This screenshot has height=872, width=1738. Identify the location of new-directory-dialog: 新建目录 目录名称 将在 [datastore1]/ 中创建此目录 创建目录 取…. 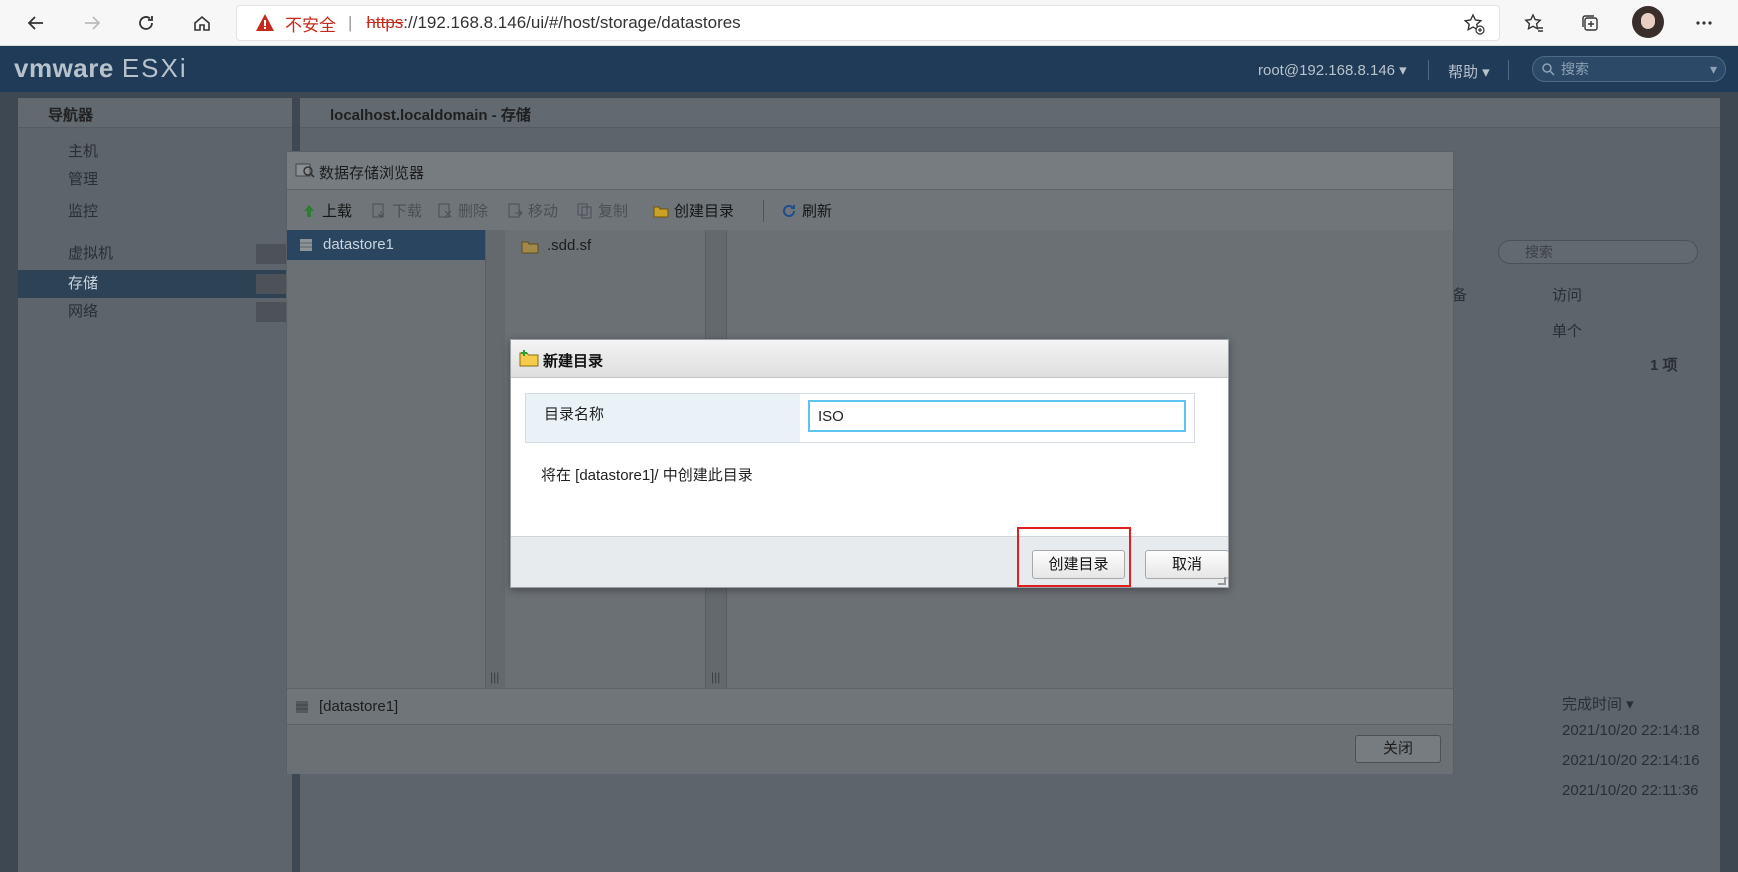
(869, 463).